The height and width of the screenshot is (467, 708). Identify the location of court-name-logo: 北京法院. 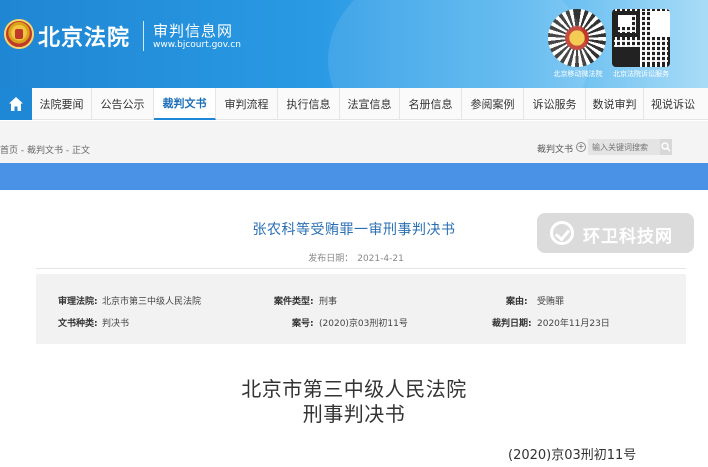
(84, 36).